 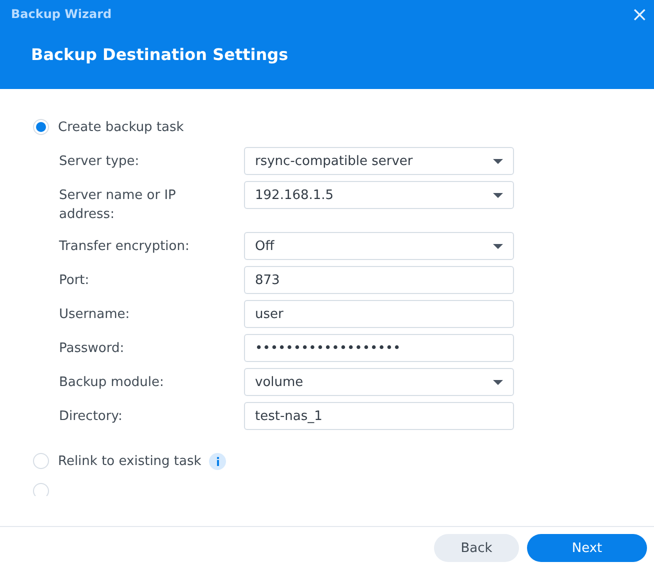 I want to click on next-button: Next, so click(x=587, y=548).